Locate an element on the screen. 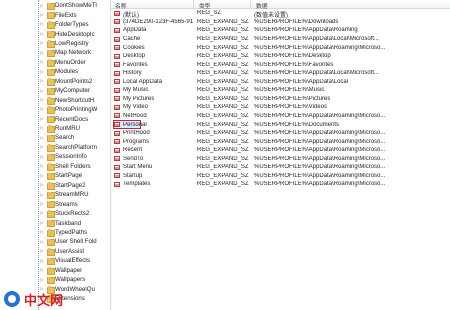 This screenshot has width=450, height=310. registry-value-row: ab (默认) REG_SZ (数值未设置) is located at coordinates (280, 14).